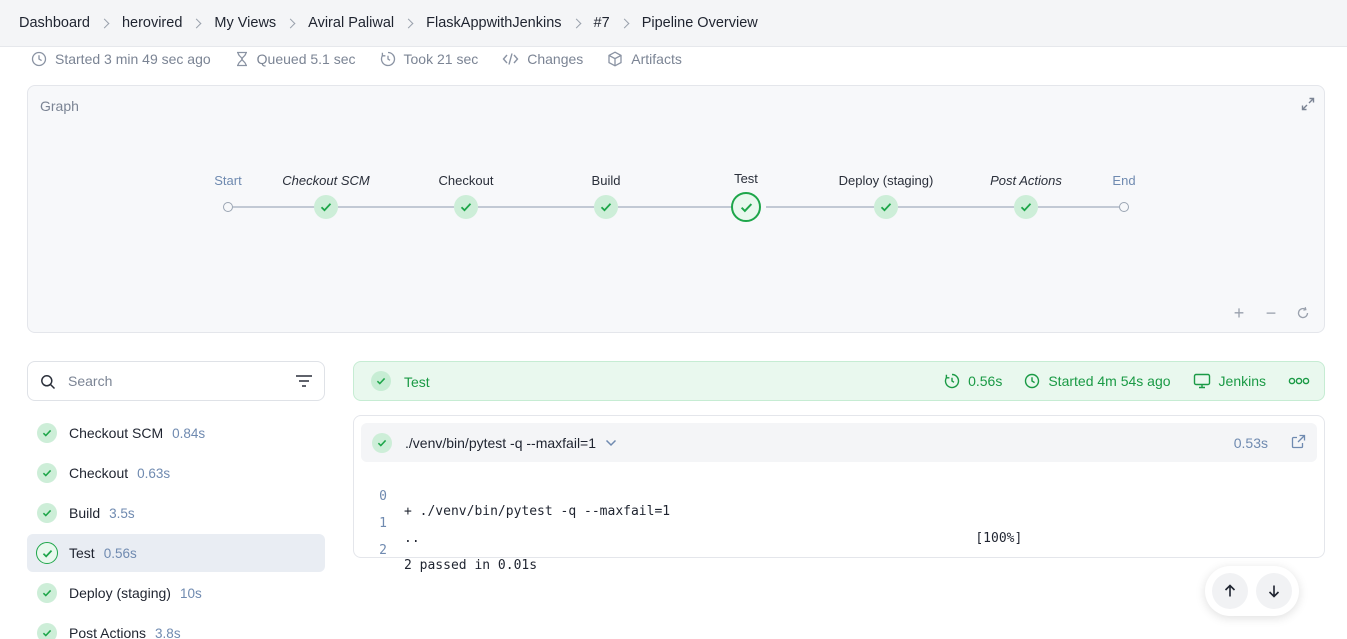 The image size is (1347, 639). What do you see at coordinates (1109, 381) in the screenshot?
I see `stage-started-text: Started 4m 54s ago` at bounding box center [1109, 381].